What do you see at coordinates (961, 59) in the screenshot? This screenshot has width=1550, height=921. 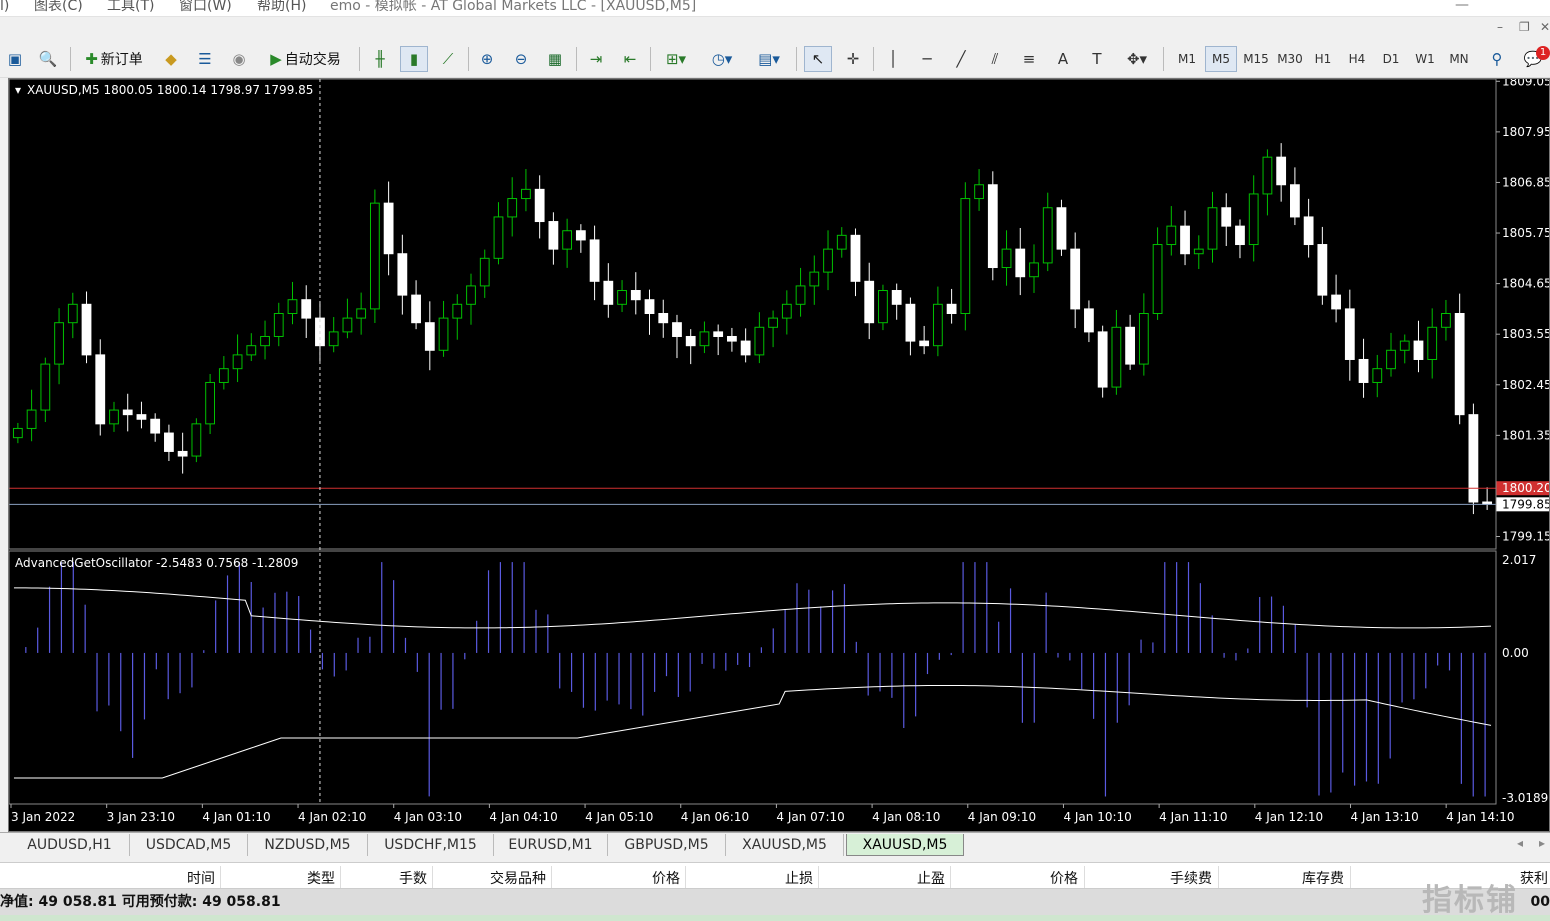 I see `trendline-icon: ╱` at bounding box center [961, 59].